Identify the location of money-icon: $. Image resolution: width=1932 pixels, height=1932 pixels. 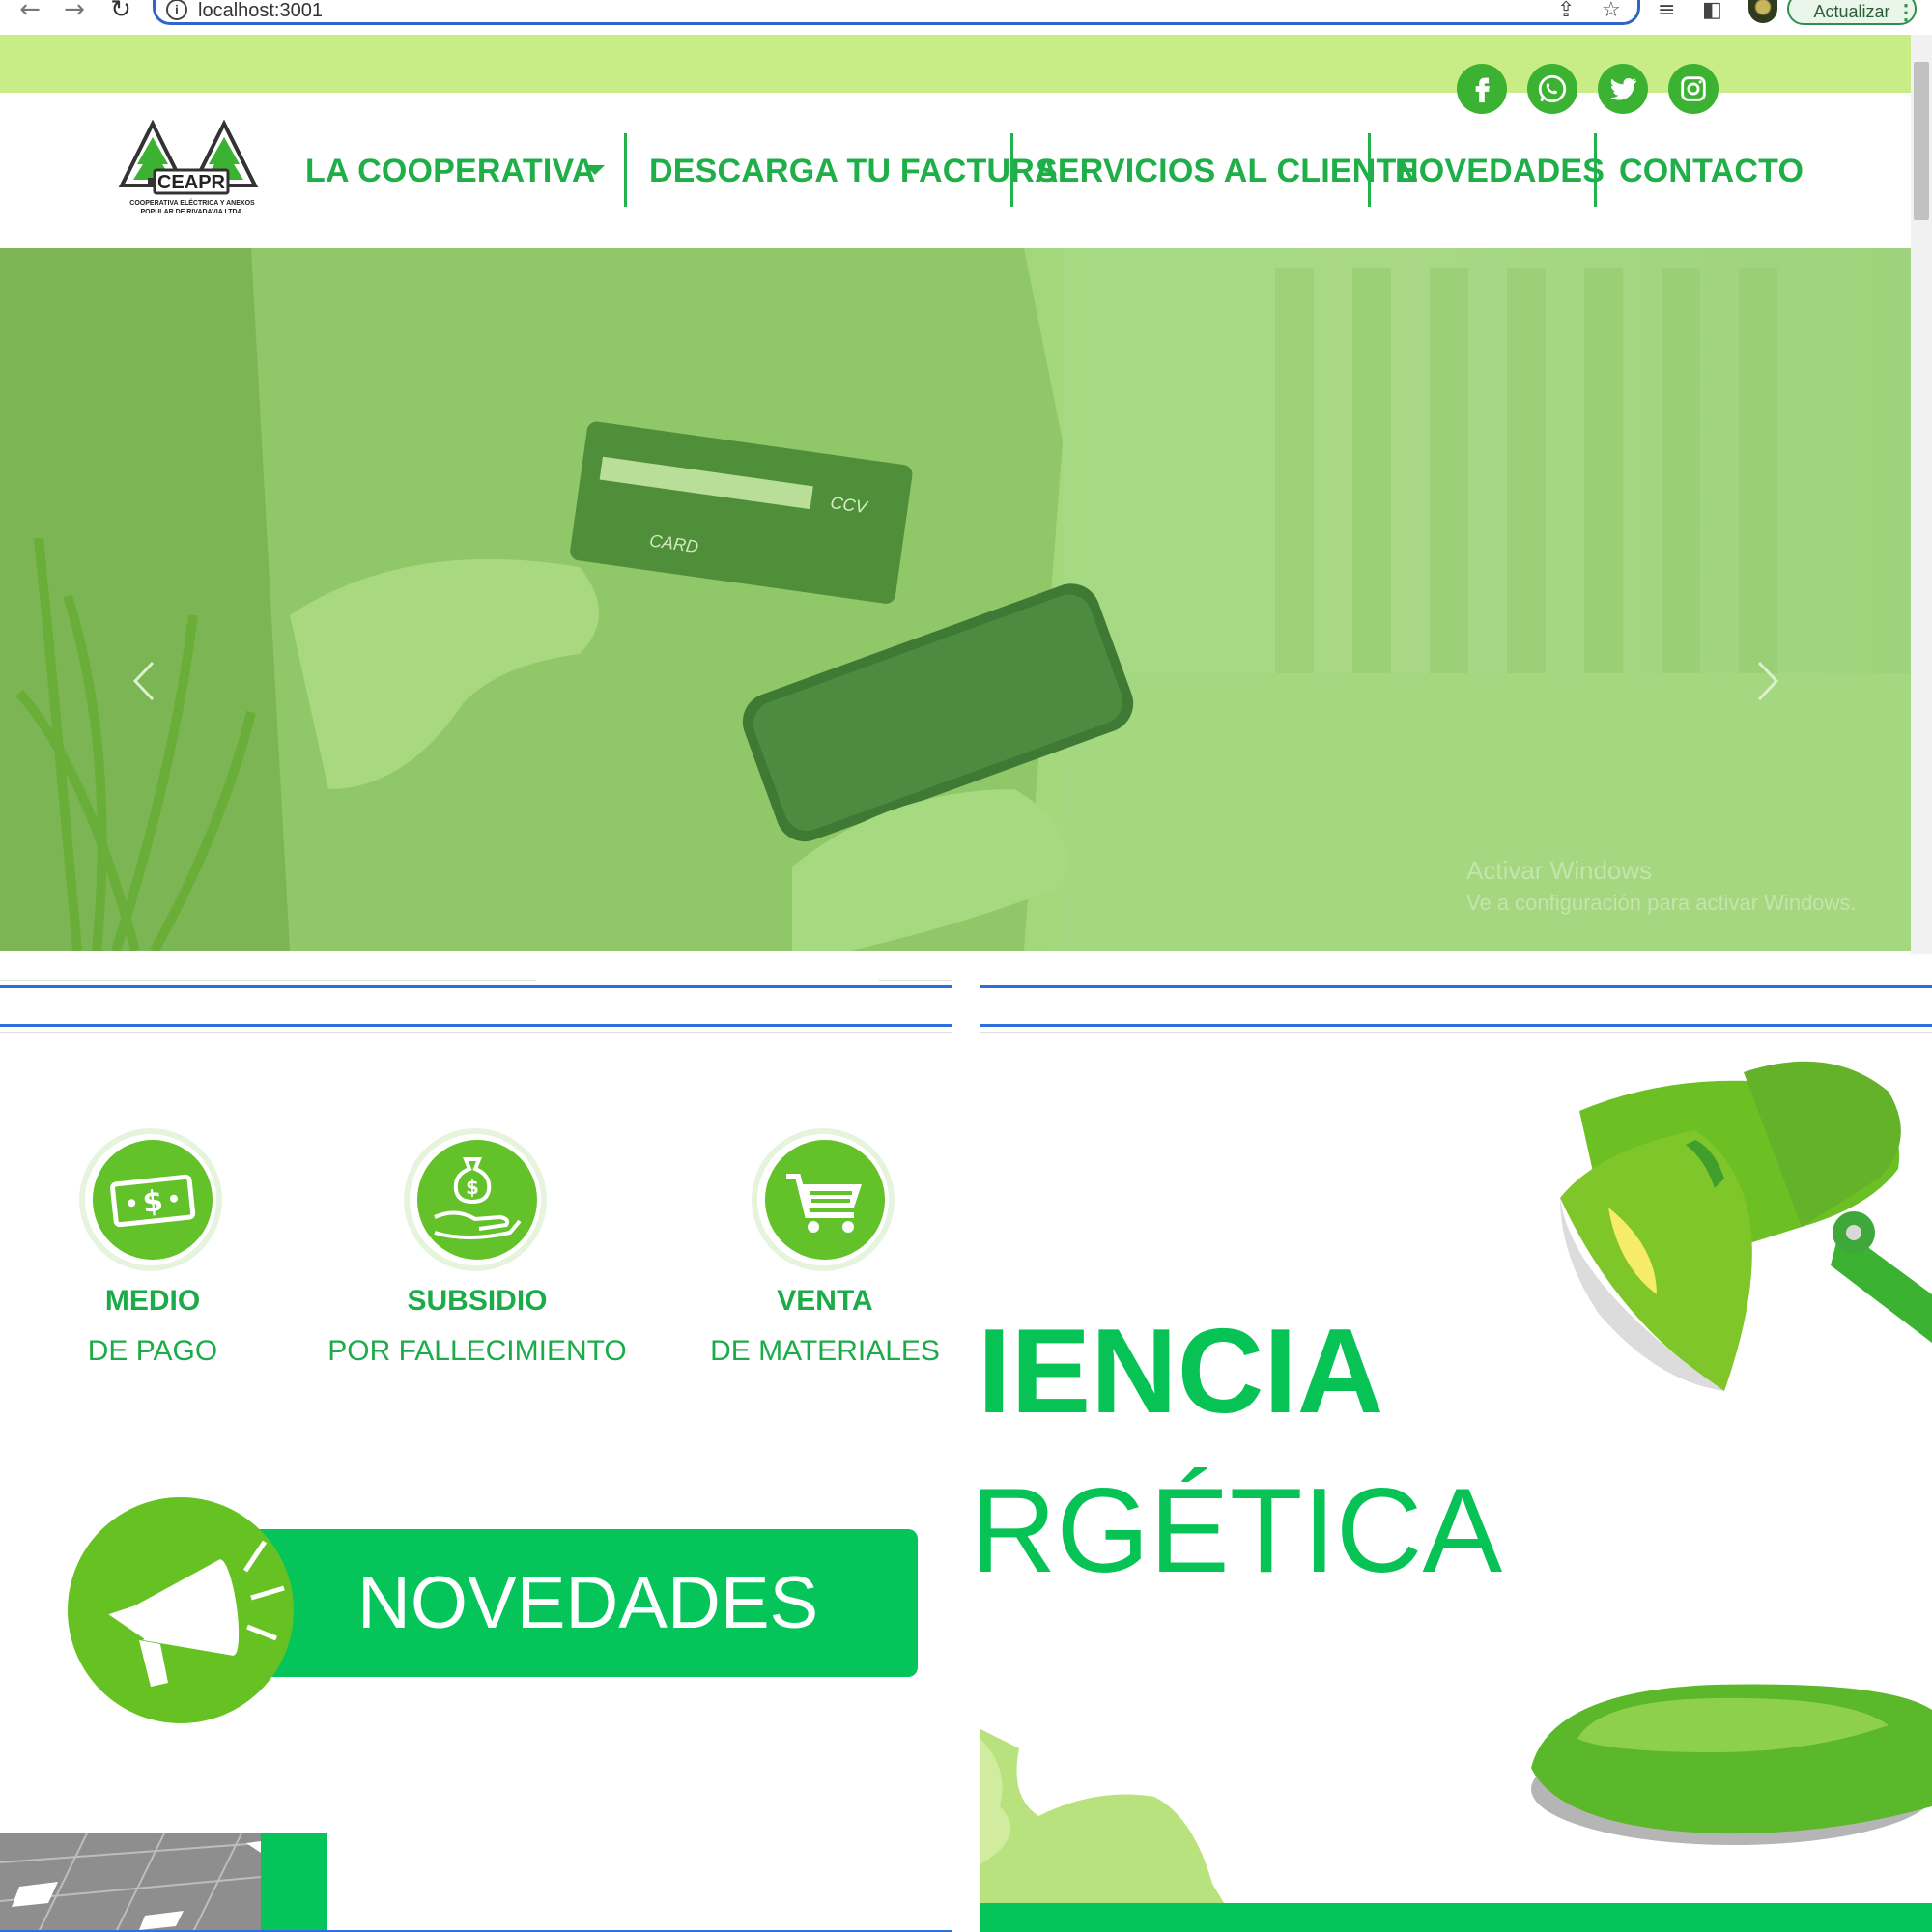
(153, 1201).